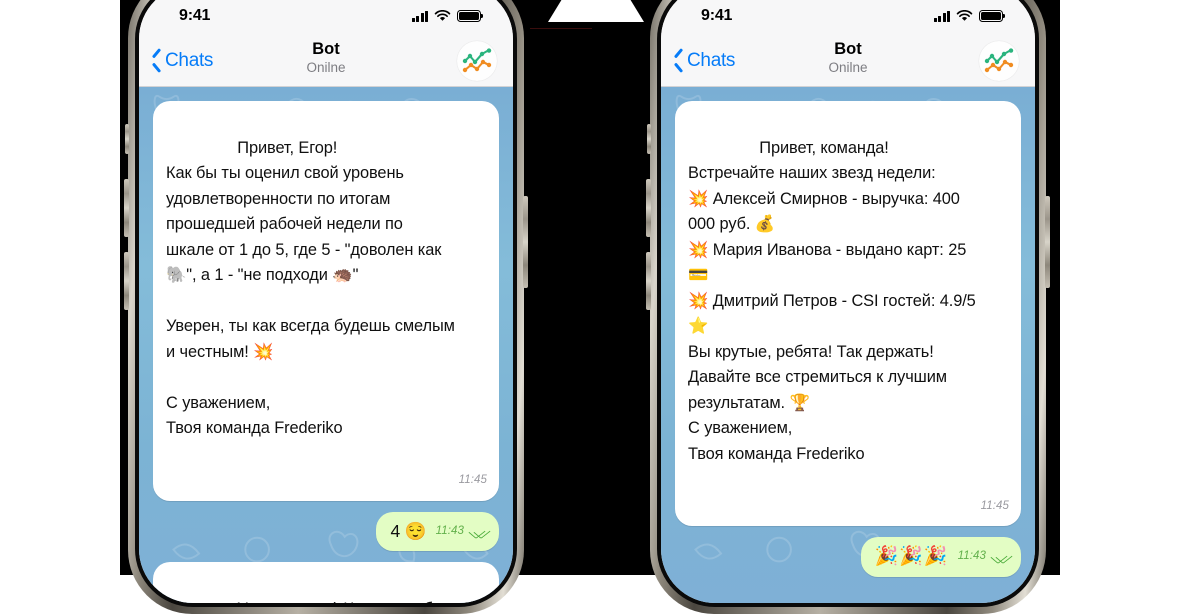 The height and width of the screenshot is (614, 1177). I want to click on backdrop-accent-line, so click(561, 28).